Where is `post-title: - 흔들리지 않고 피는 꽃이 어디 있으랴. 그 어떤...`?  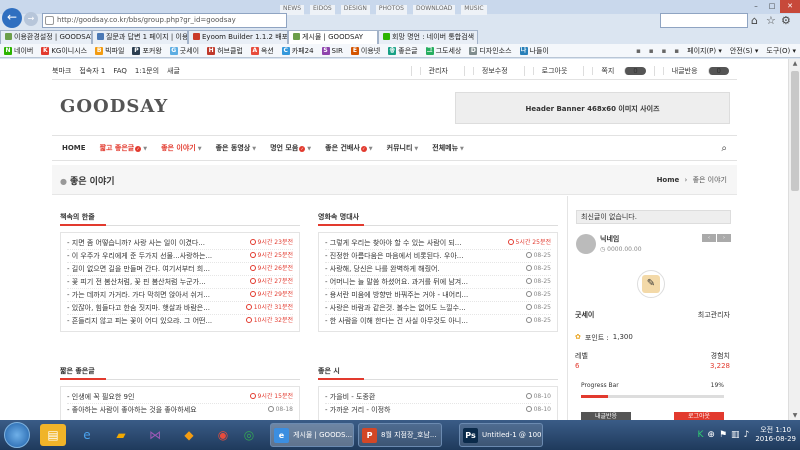
post-title: - 흔들리지 않고 피는 꽃이 어디 있으랴. 그 어떤... is located at coordinates (147, 321).